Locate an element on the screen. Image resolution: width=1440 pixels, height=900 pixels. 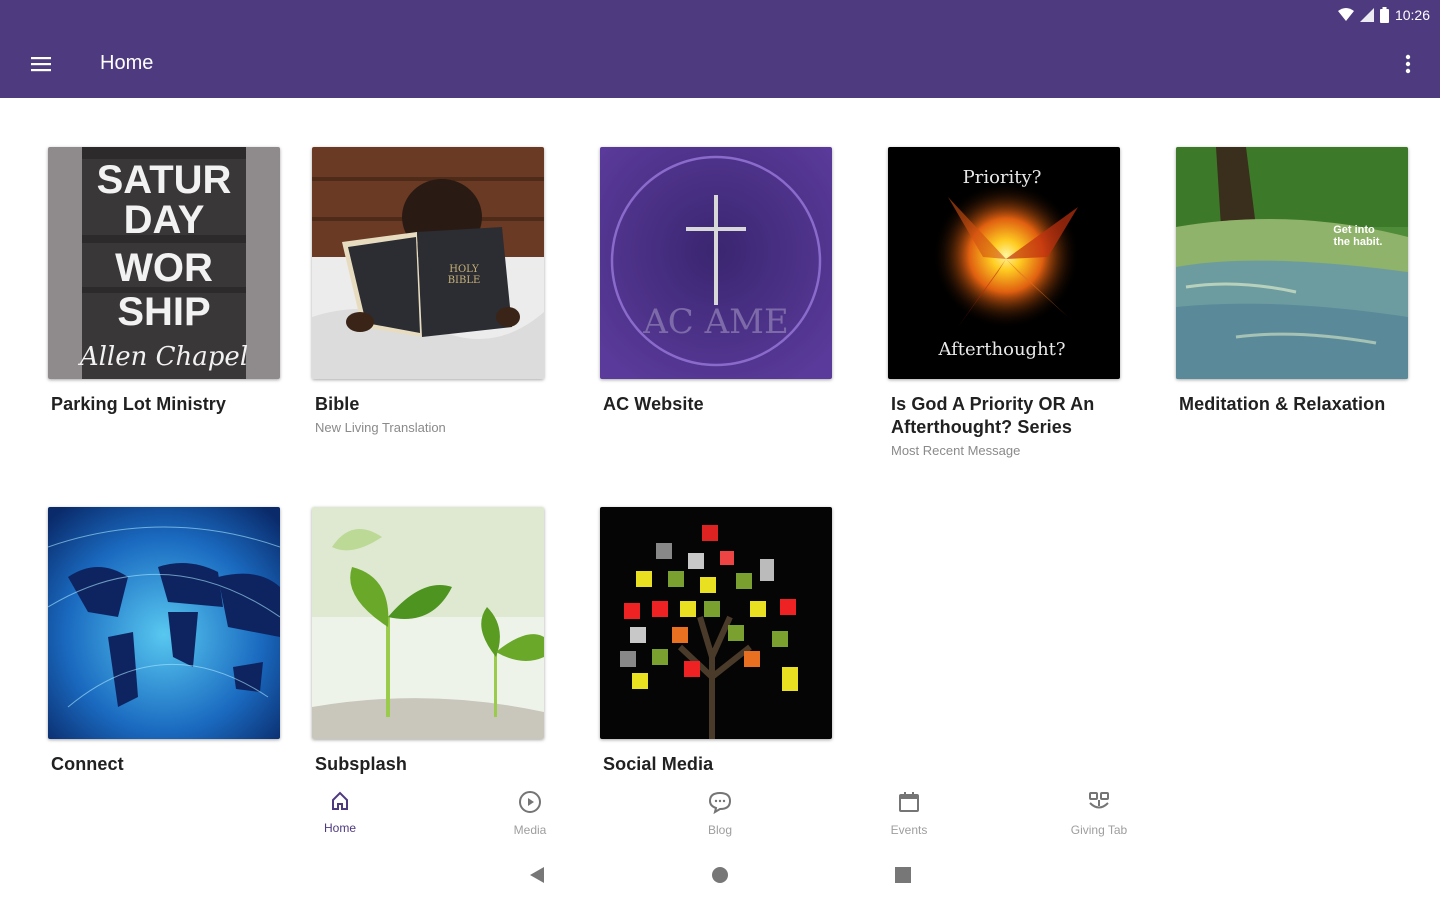
home-icon is located at coordinates (340, 803).